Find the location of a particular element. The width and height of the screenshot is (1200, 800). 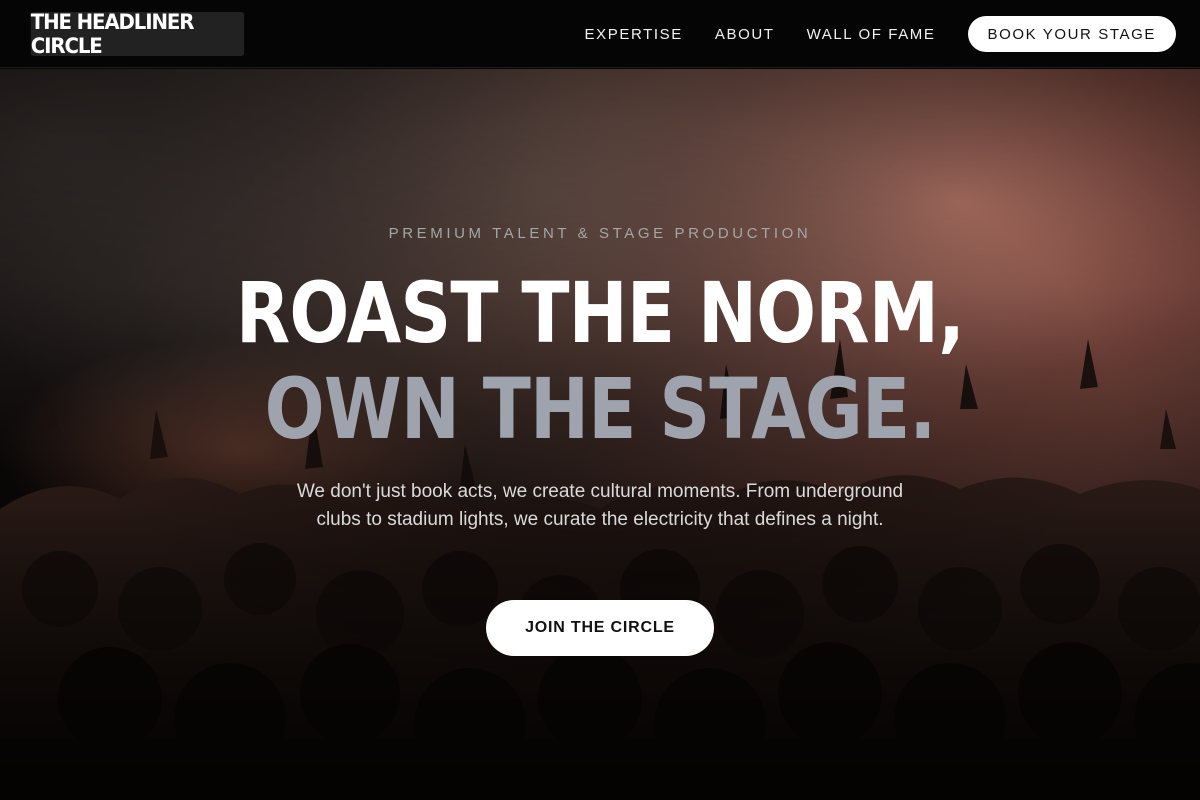

nav-link-wall-of-fame: WALL OF FAME is located at coordinates (871, 34).